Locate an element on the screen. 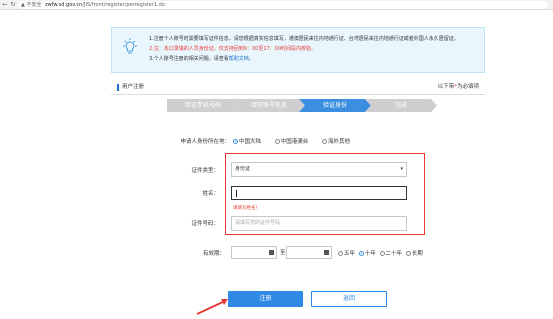 The image size is (553, 319). section-title: 用户注册 is located at coordinates (130, 87).